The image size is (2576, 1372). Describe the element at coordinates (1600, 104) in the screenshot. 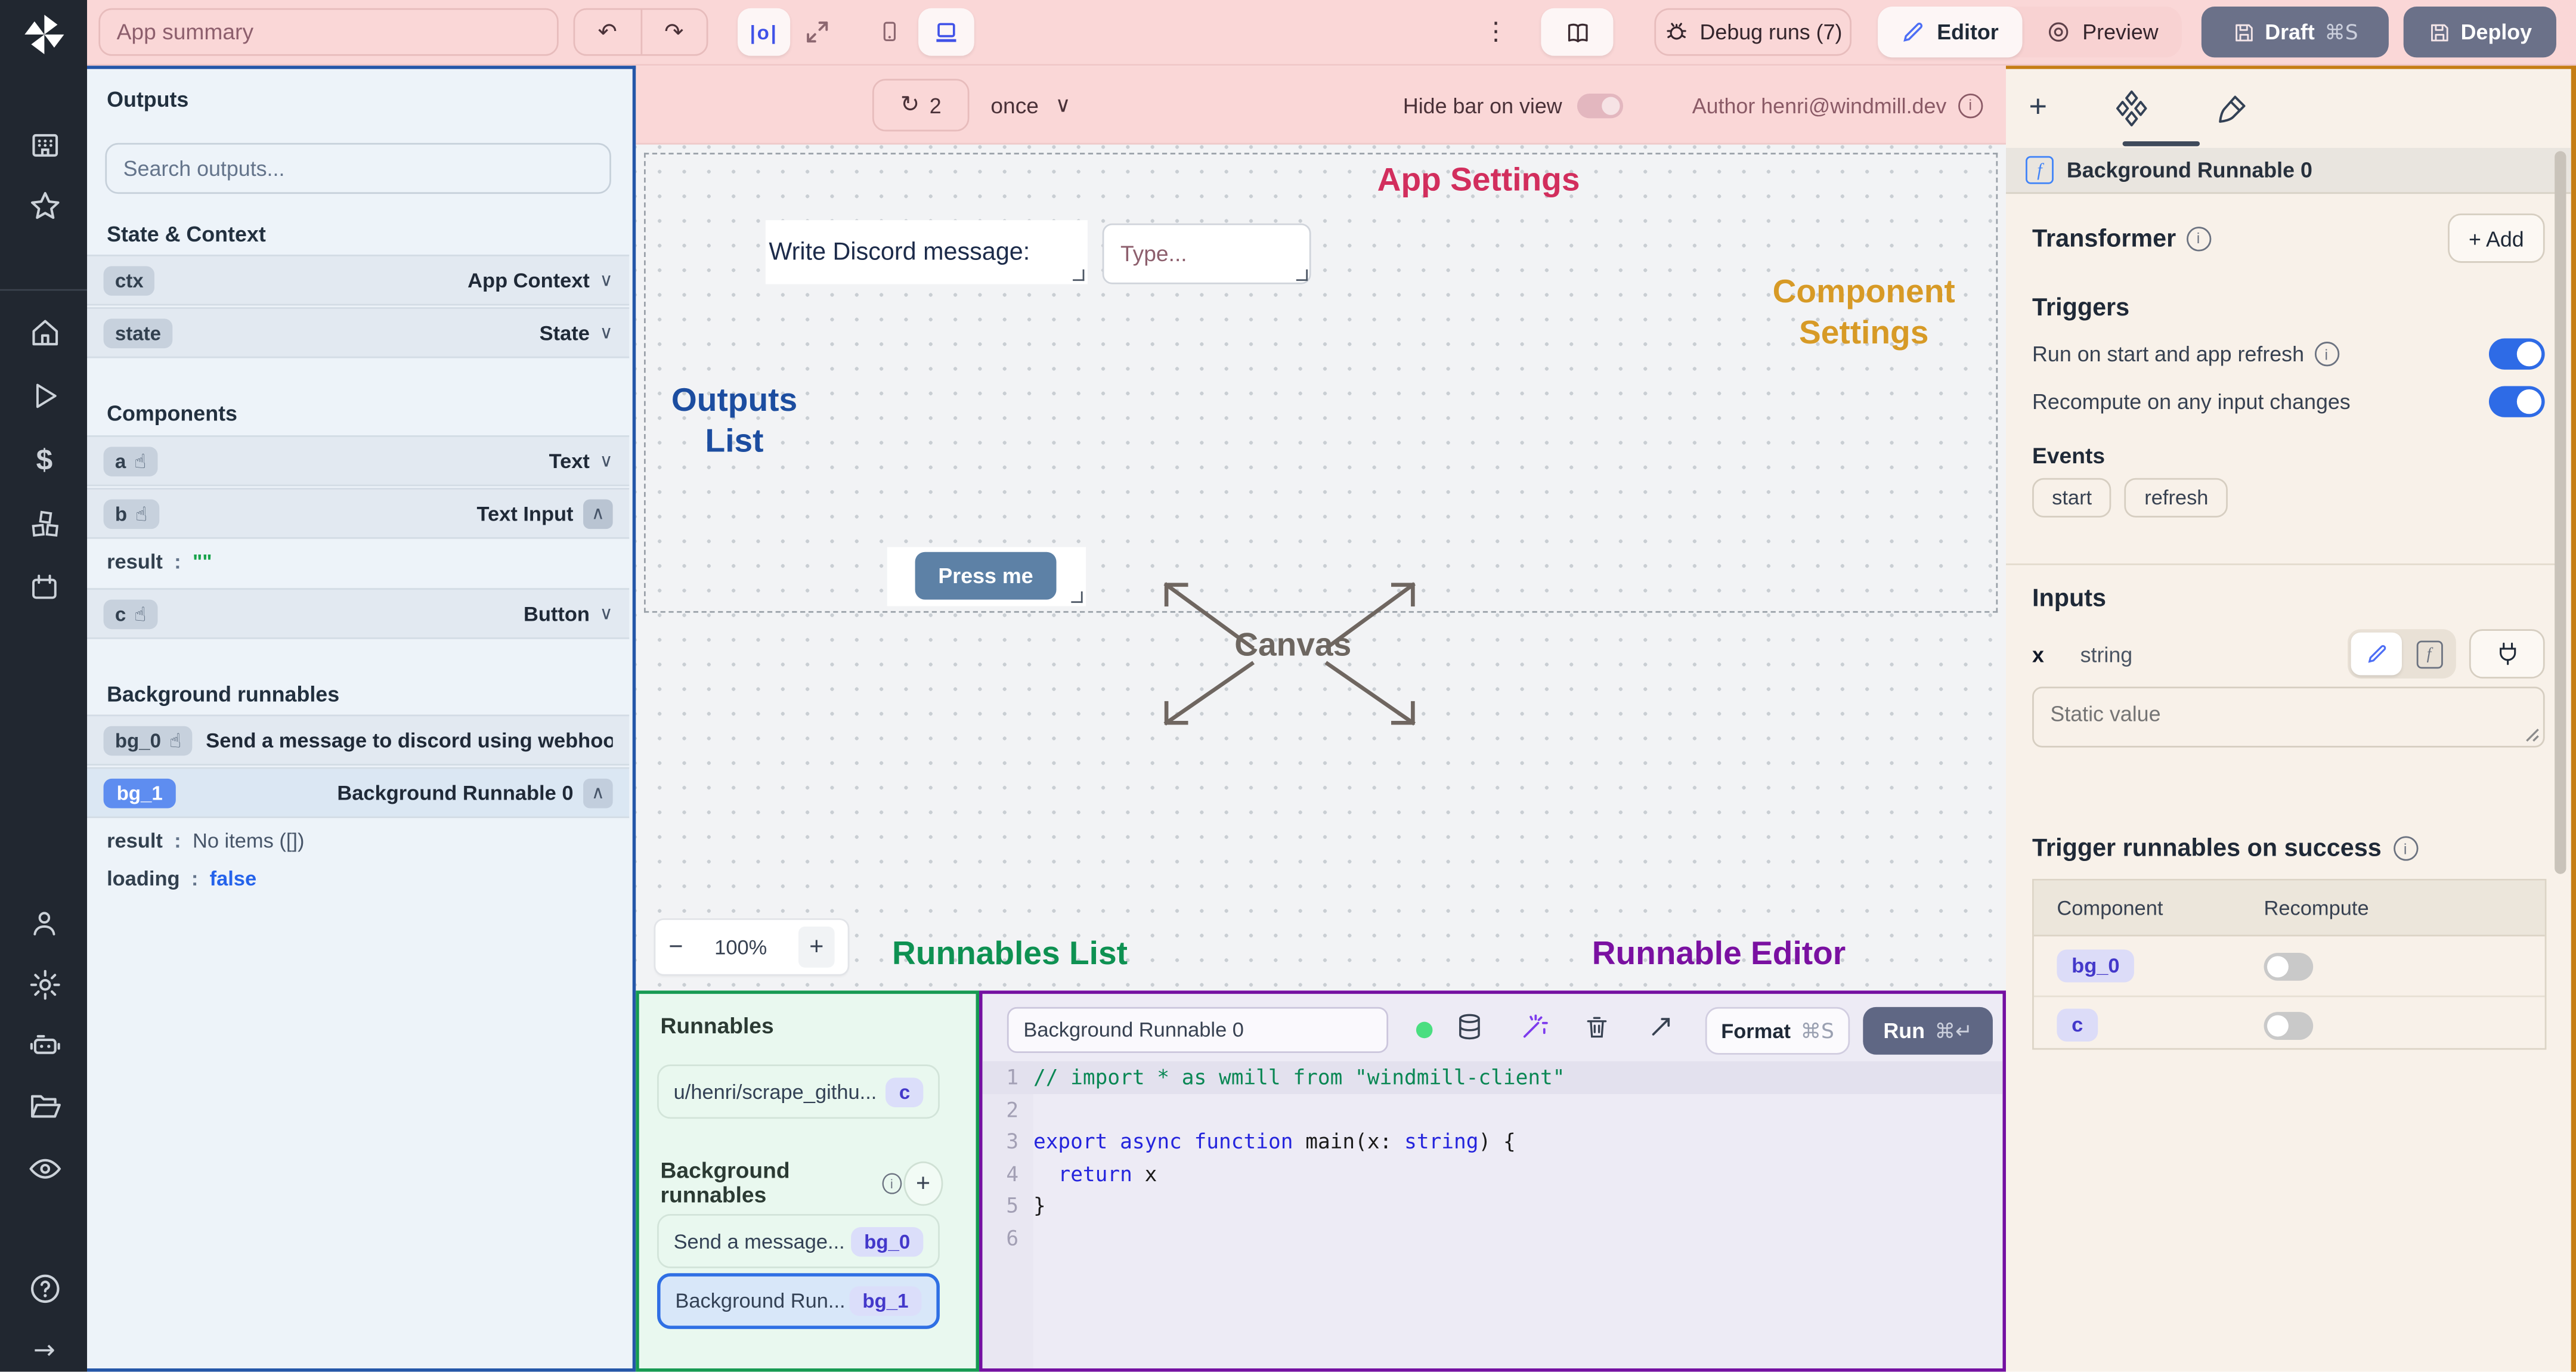

I see `hide-bar-toggle` at that location.